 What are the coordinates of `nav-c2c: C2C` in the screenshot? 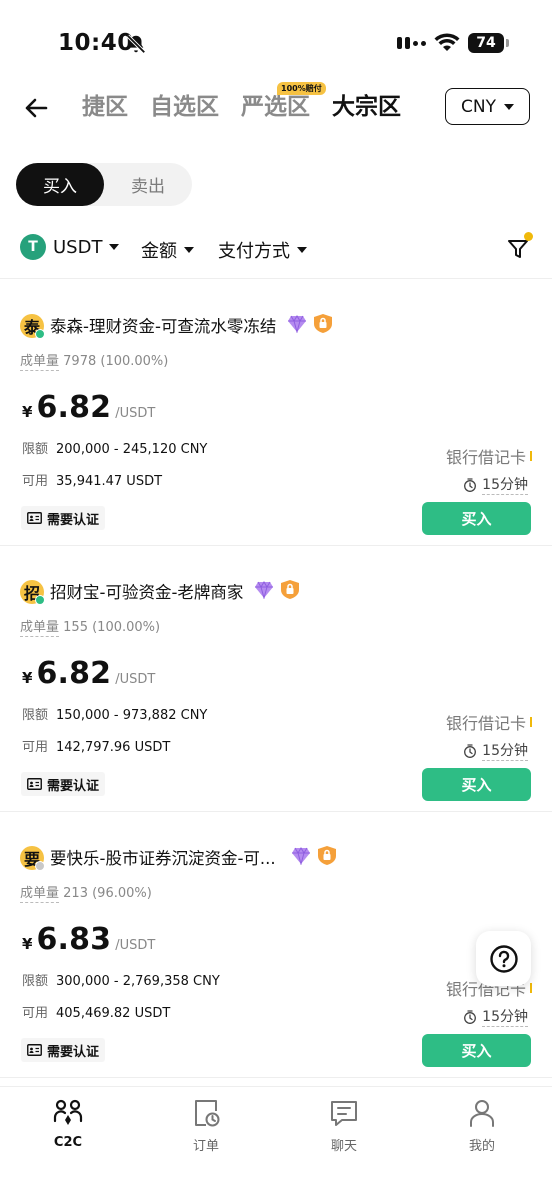 It's located at (68, 1123).